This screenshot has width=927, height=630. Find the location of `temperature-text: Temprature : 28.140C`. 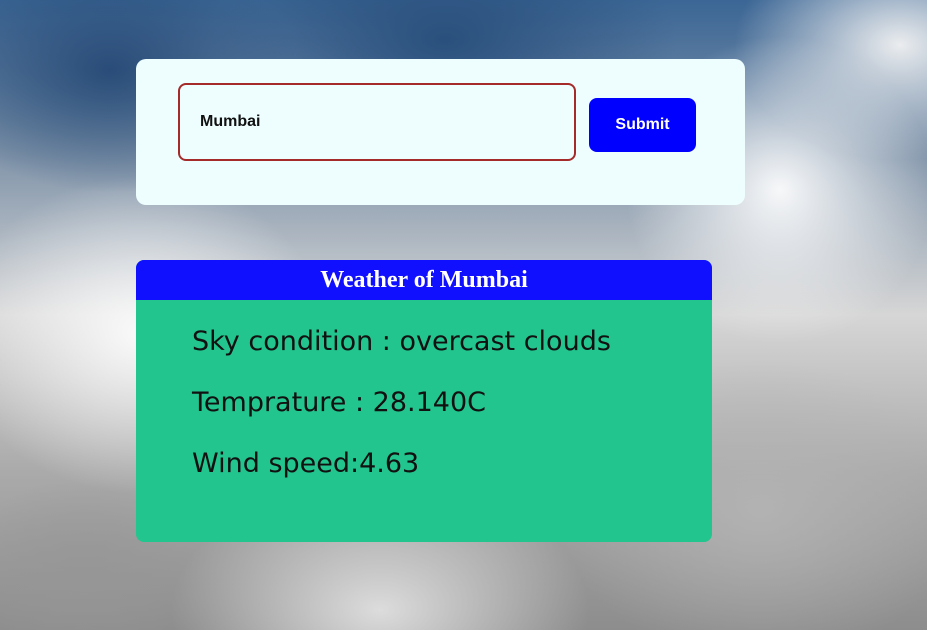

temperature-text: Temprature : 28.140C is located at coordinates (339, 402).